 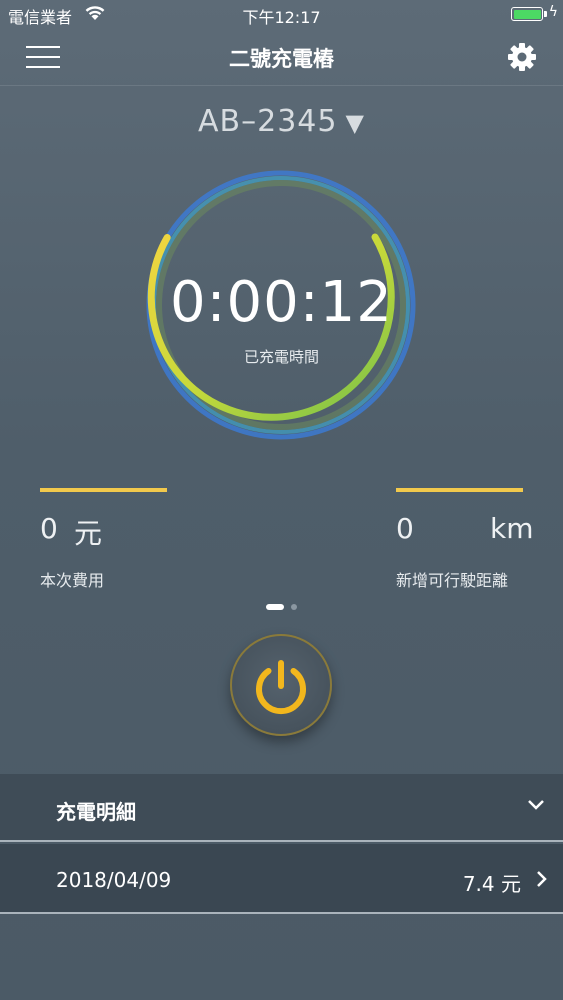 I want to click on charging-timer-label: 已充電時間, so click(x=281, y=357).